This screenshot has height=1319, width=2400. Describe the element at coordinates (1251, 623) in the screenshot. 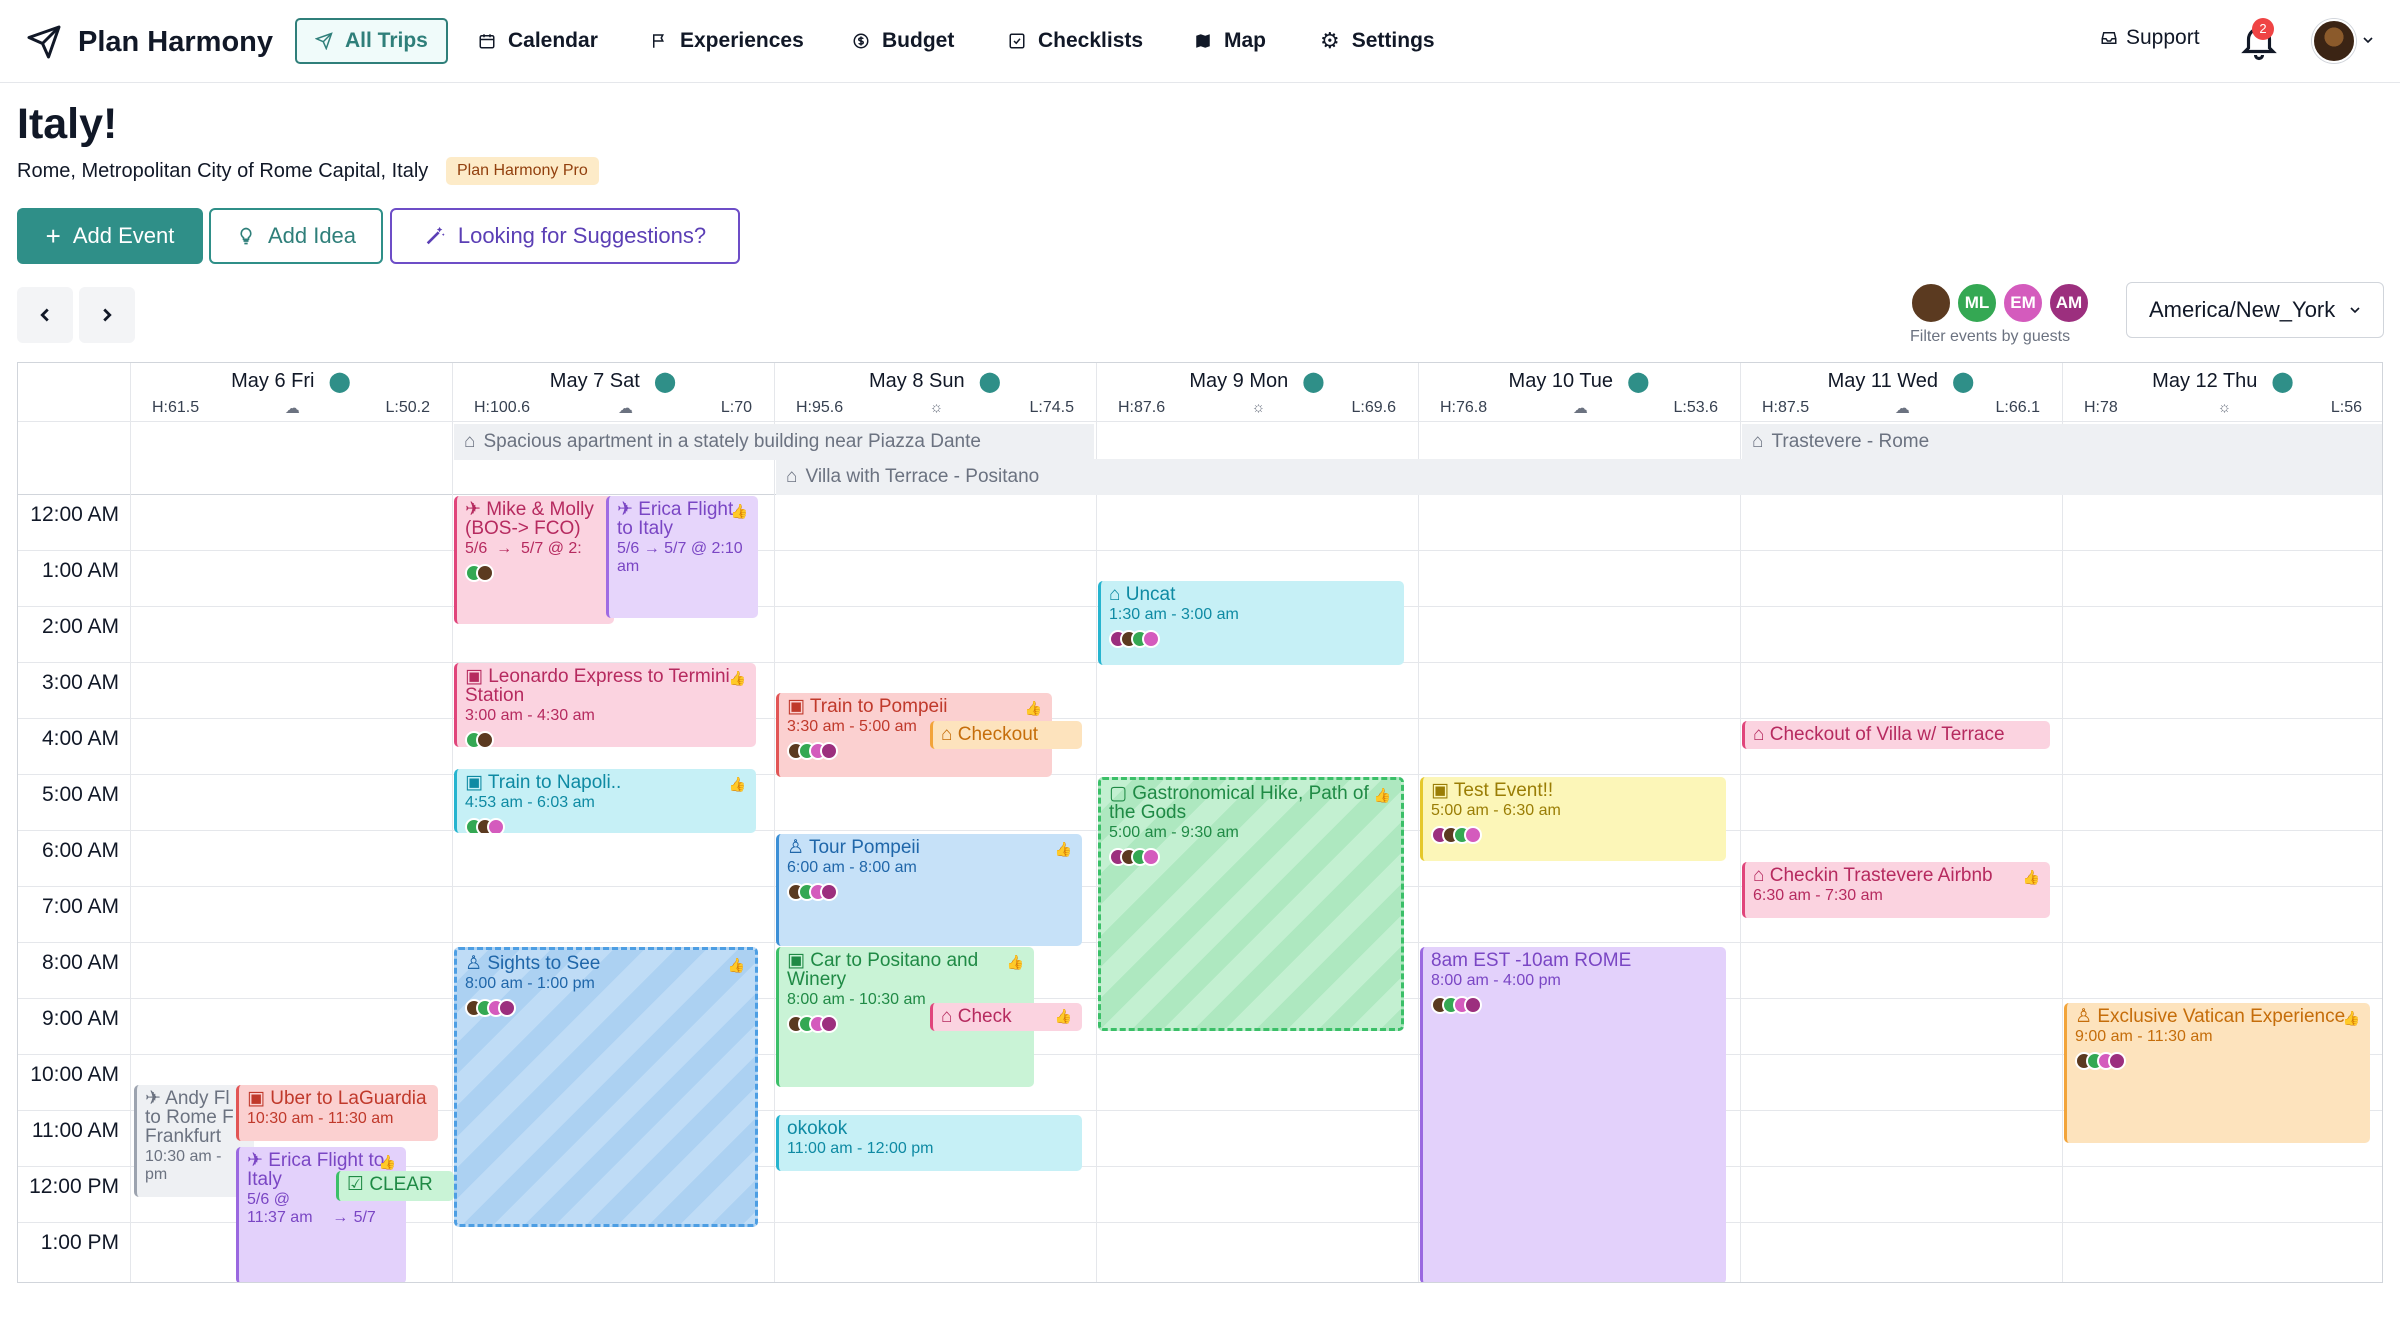

I see `event-uncat: ⌂ Uncat 1:30 am - 3:00 am` at that location.